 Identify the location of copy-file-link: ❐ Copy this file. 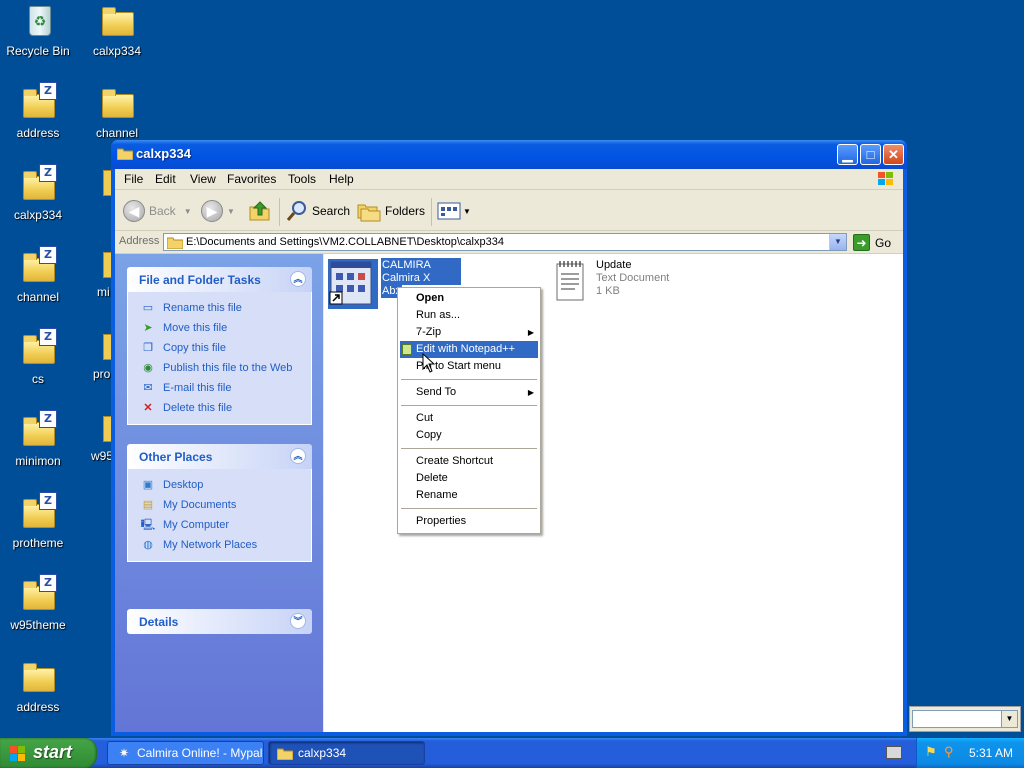
(219, 348).